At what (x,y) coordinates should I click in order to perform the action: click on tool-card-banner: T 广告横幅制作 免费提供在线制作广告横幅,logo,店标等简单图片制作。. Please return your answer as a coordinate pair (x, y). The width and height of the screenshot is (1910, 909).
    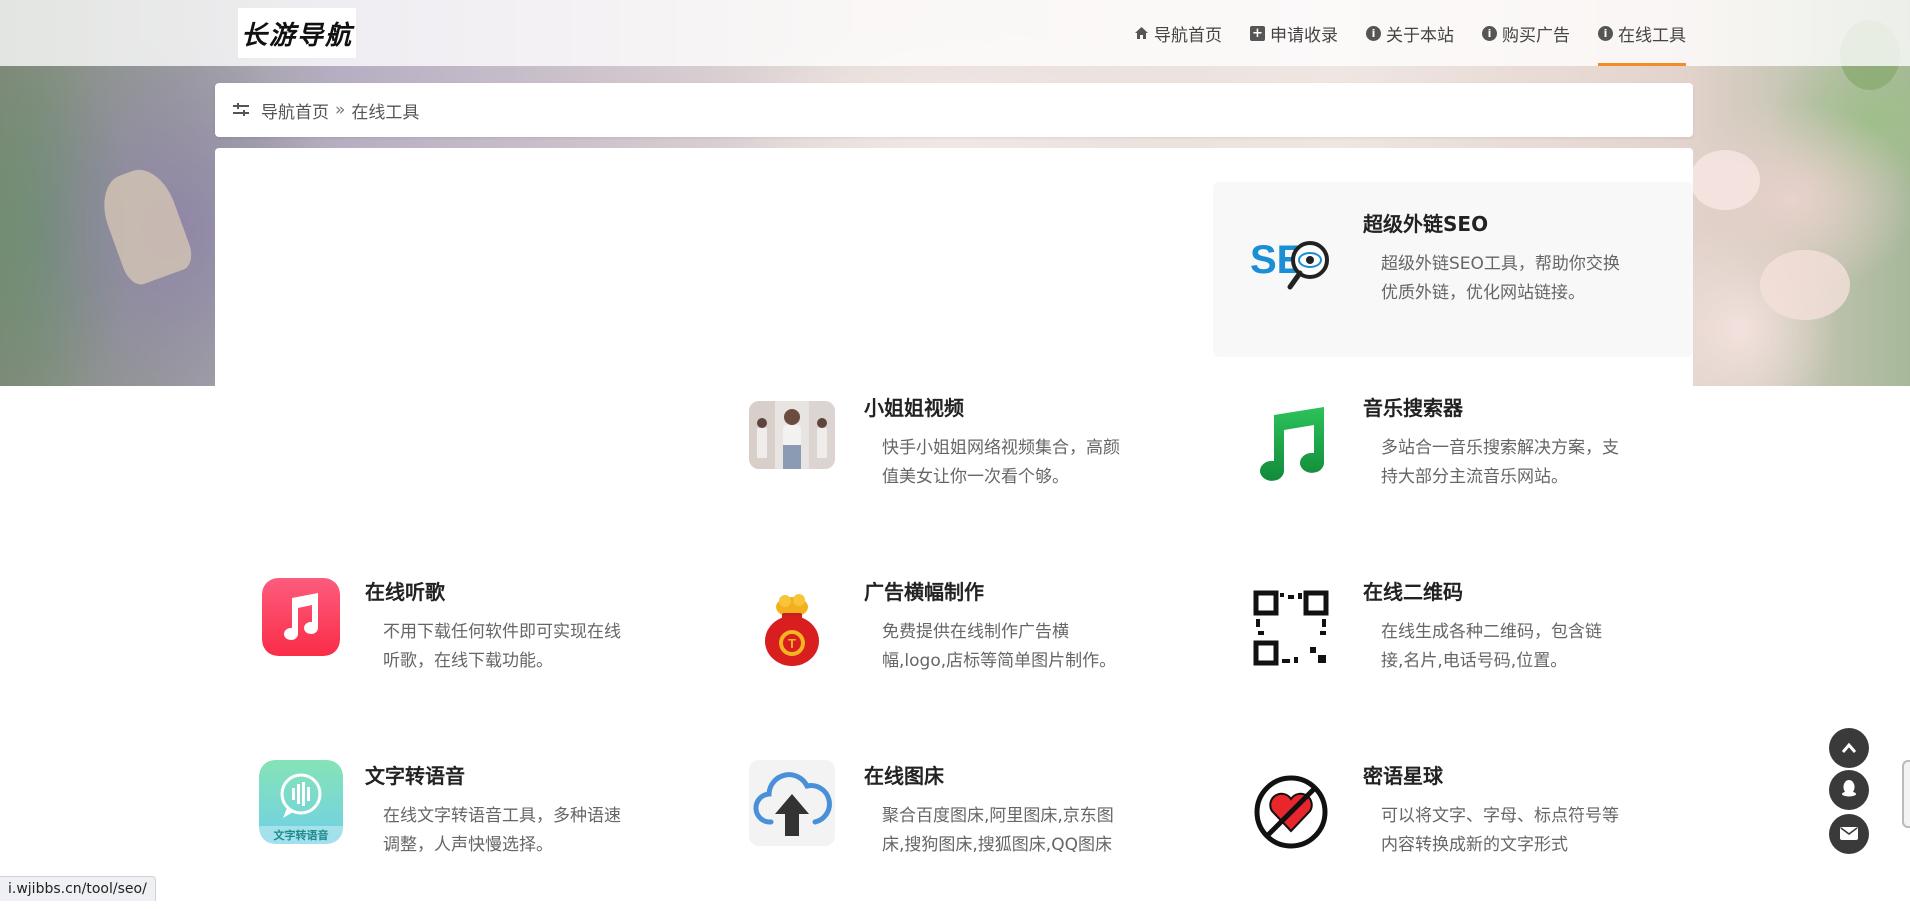
    Looking at the image, I should click on (954, 637).